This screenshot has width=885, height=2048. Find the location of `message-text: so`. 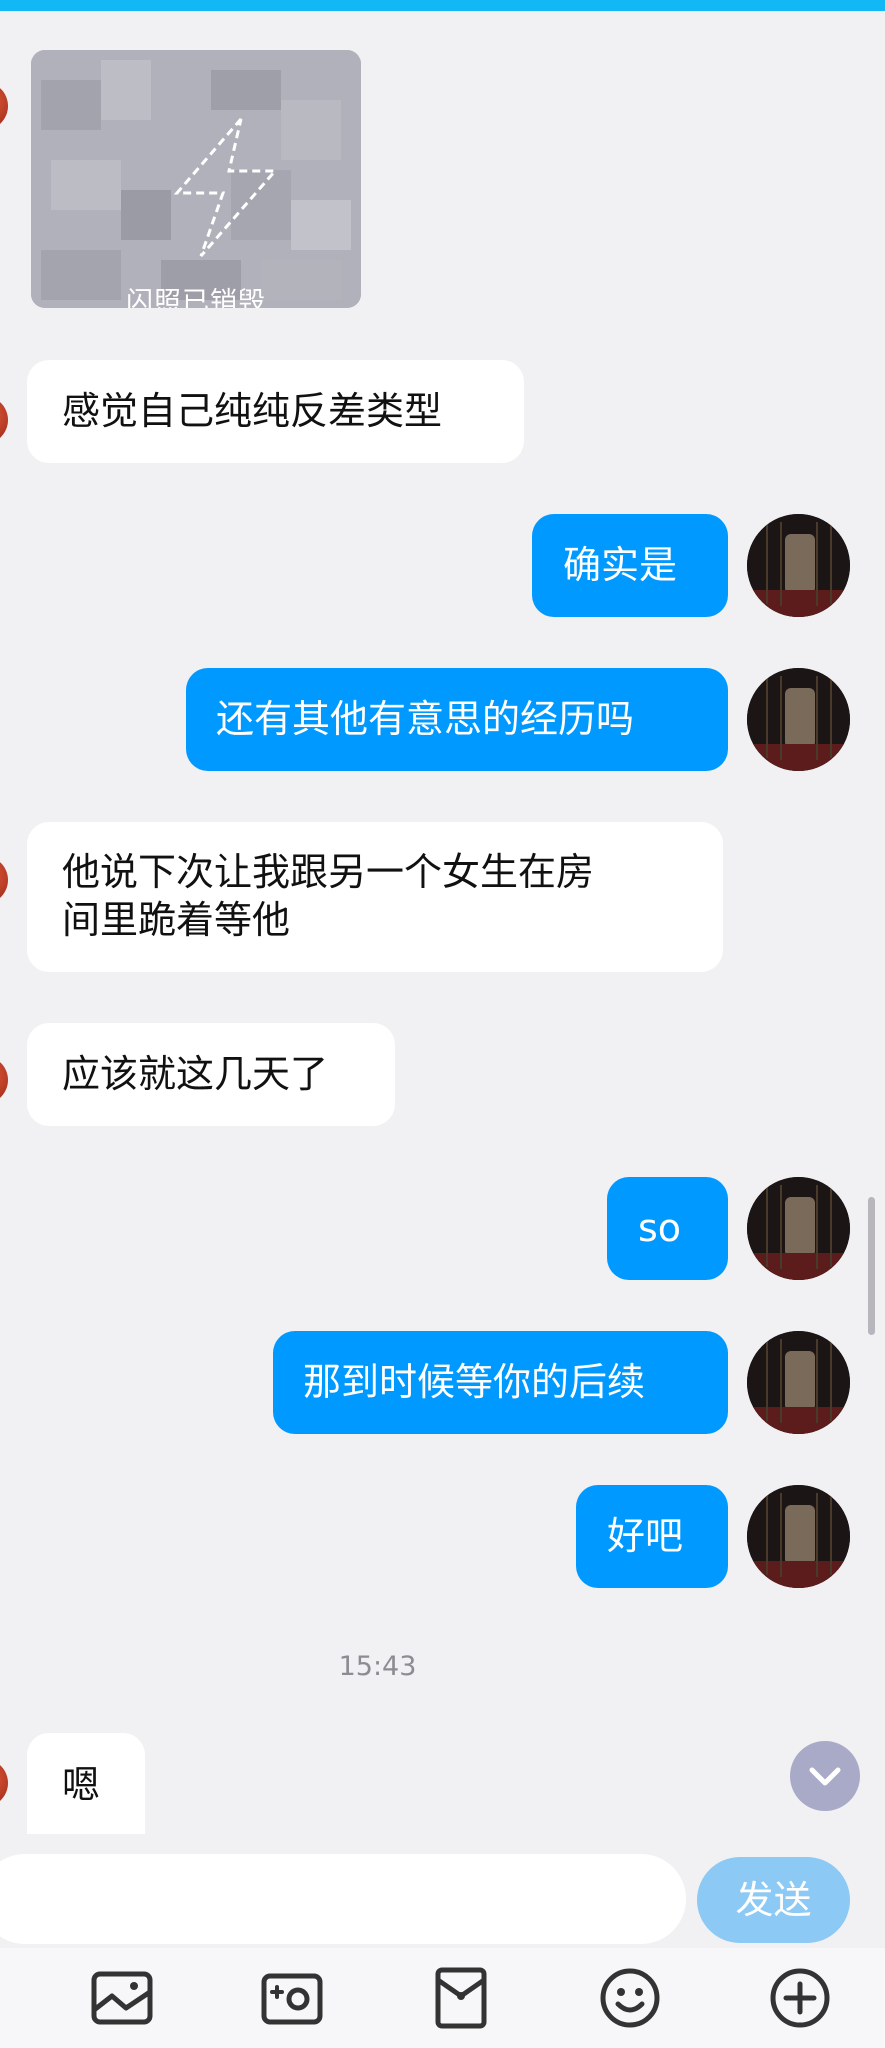

message-text: so is located at coordinates (660, 1228).